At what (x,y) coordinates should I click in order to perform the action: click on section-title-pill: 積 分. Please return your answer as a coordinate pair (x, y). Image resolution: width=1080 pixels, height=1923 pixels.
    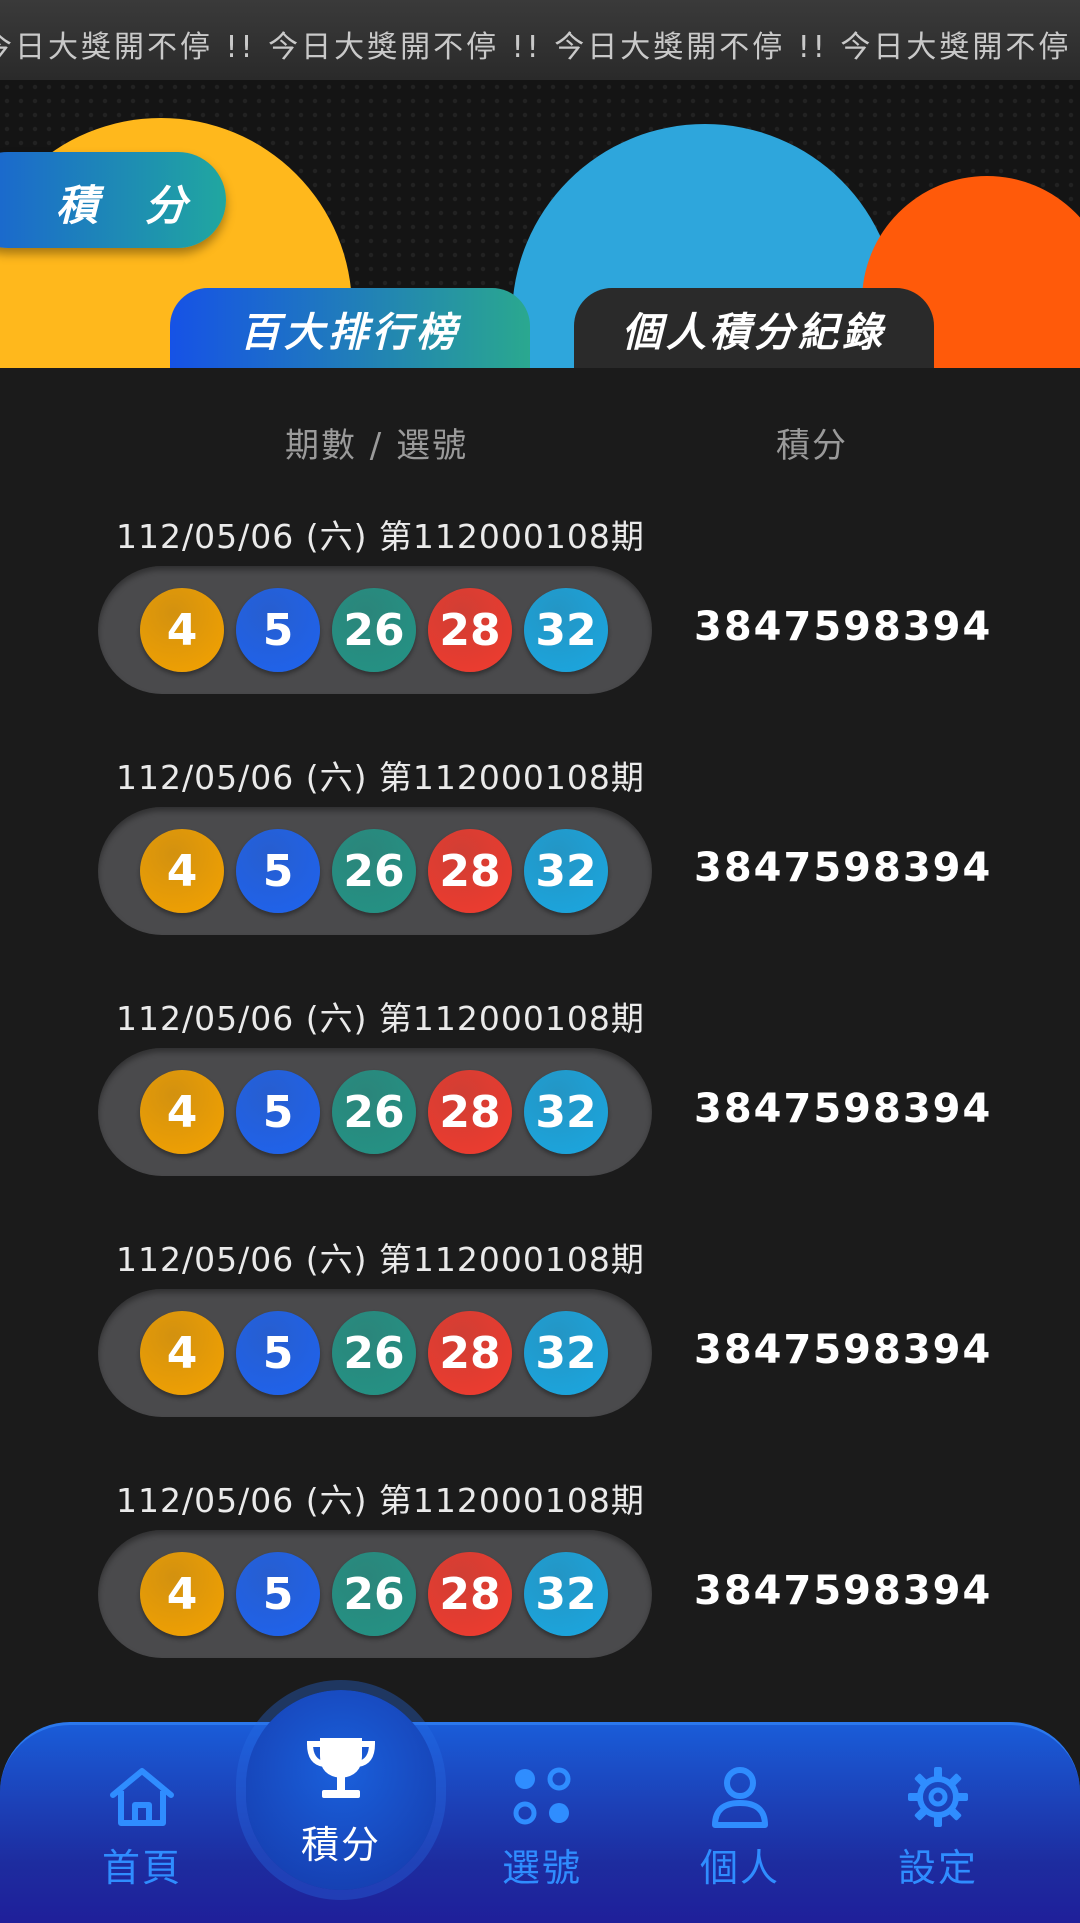
    Looking at the image, I should click on (113, 200).